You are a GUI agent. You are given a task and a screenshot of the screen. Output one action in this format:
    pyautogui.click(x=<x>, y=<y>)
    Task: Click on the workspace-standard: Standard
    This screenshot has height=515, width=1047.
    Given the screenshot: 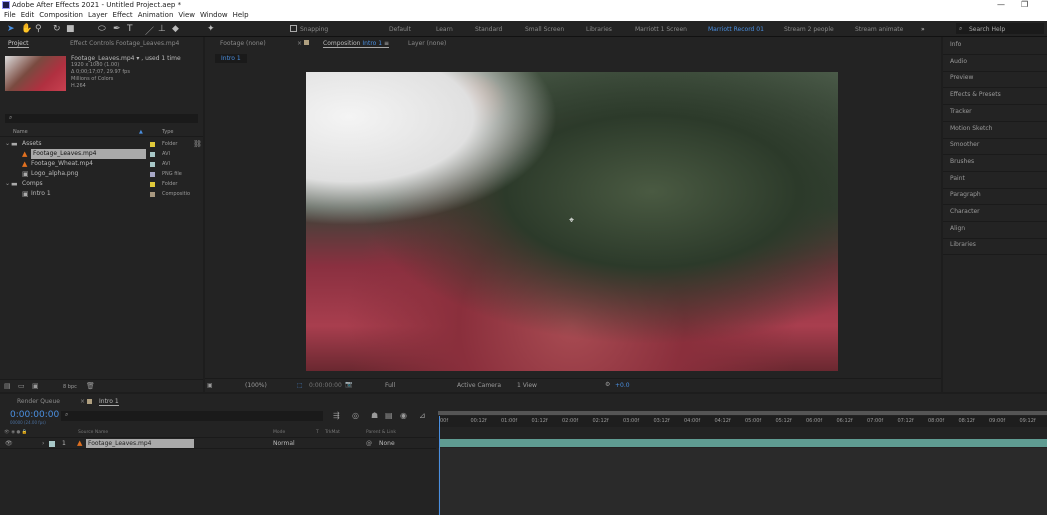 What is the action you would take?
    pyautogui.click(x=488, y=29)
    